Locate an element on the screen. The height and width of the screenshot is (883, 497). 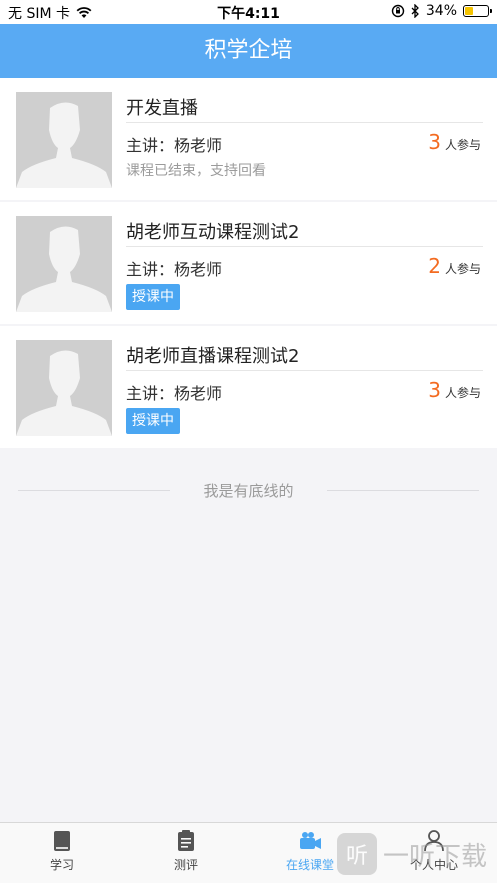
course-card: 胡老师直播课程测试2 主讲：杨老师 3 人参与 授课中 is located at coordinates (248, 387).